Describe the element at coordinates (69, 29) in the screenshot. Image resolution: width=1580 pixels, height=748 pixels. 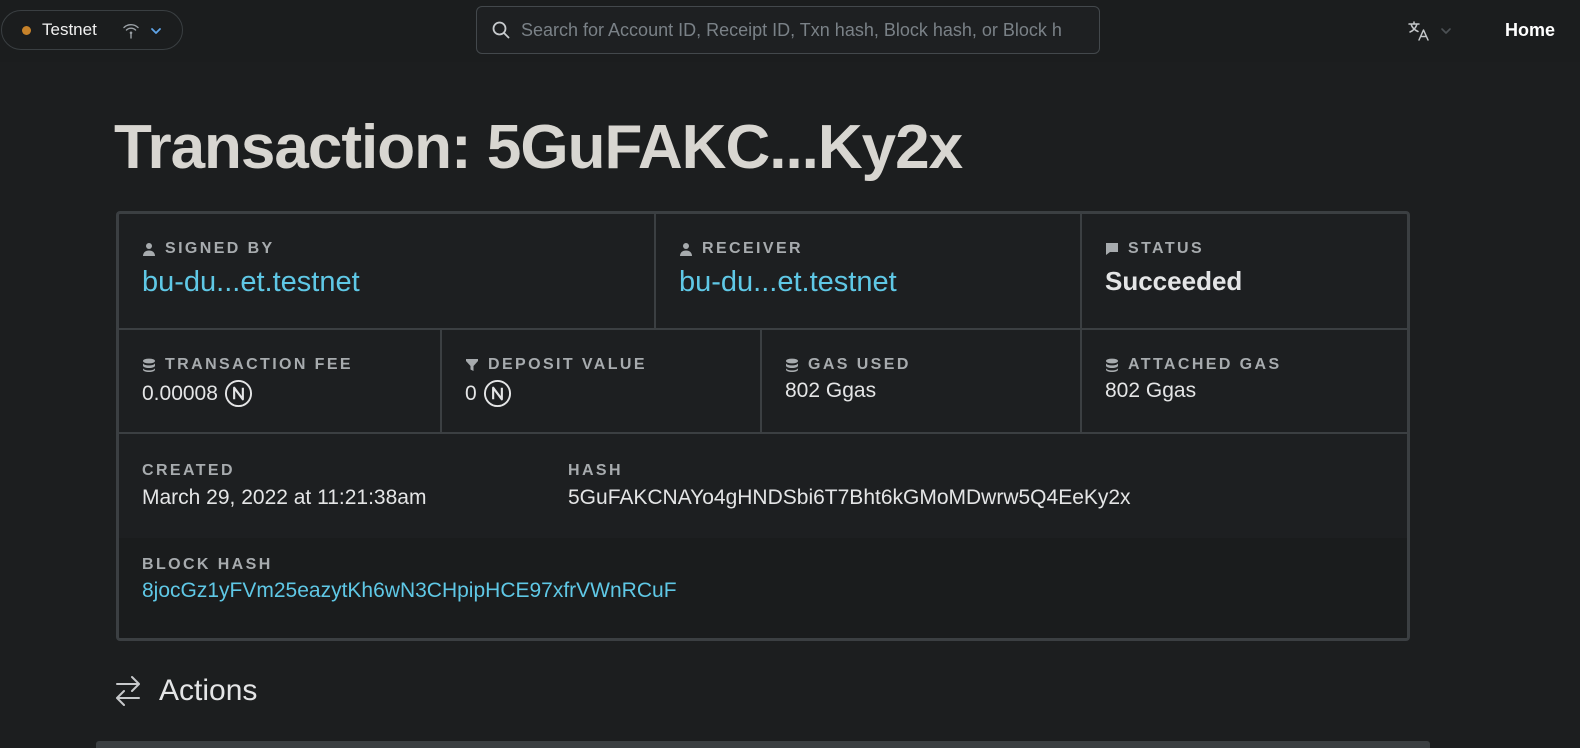
I see `network-label: Testnet` at that location.